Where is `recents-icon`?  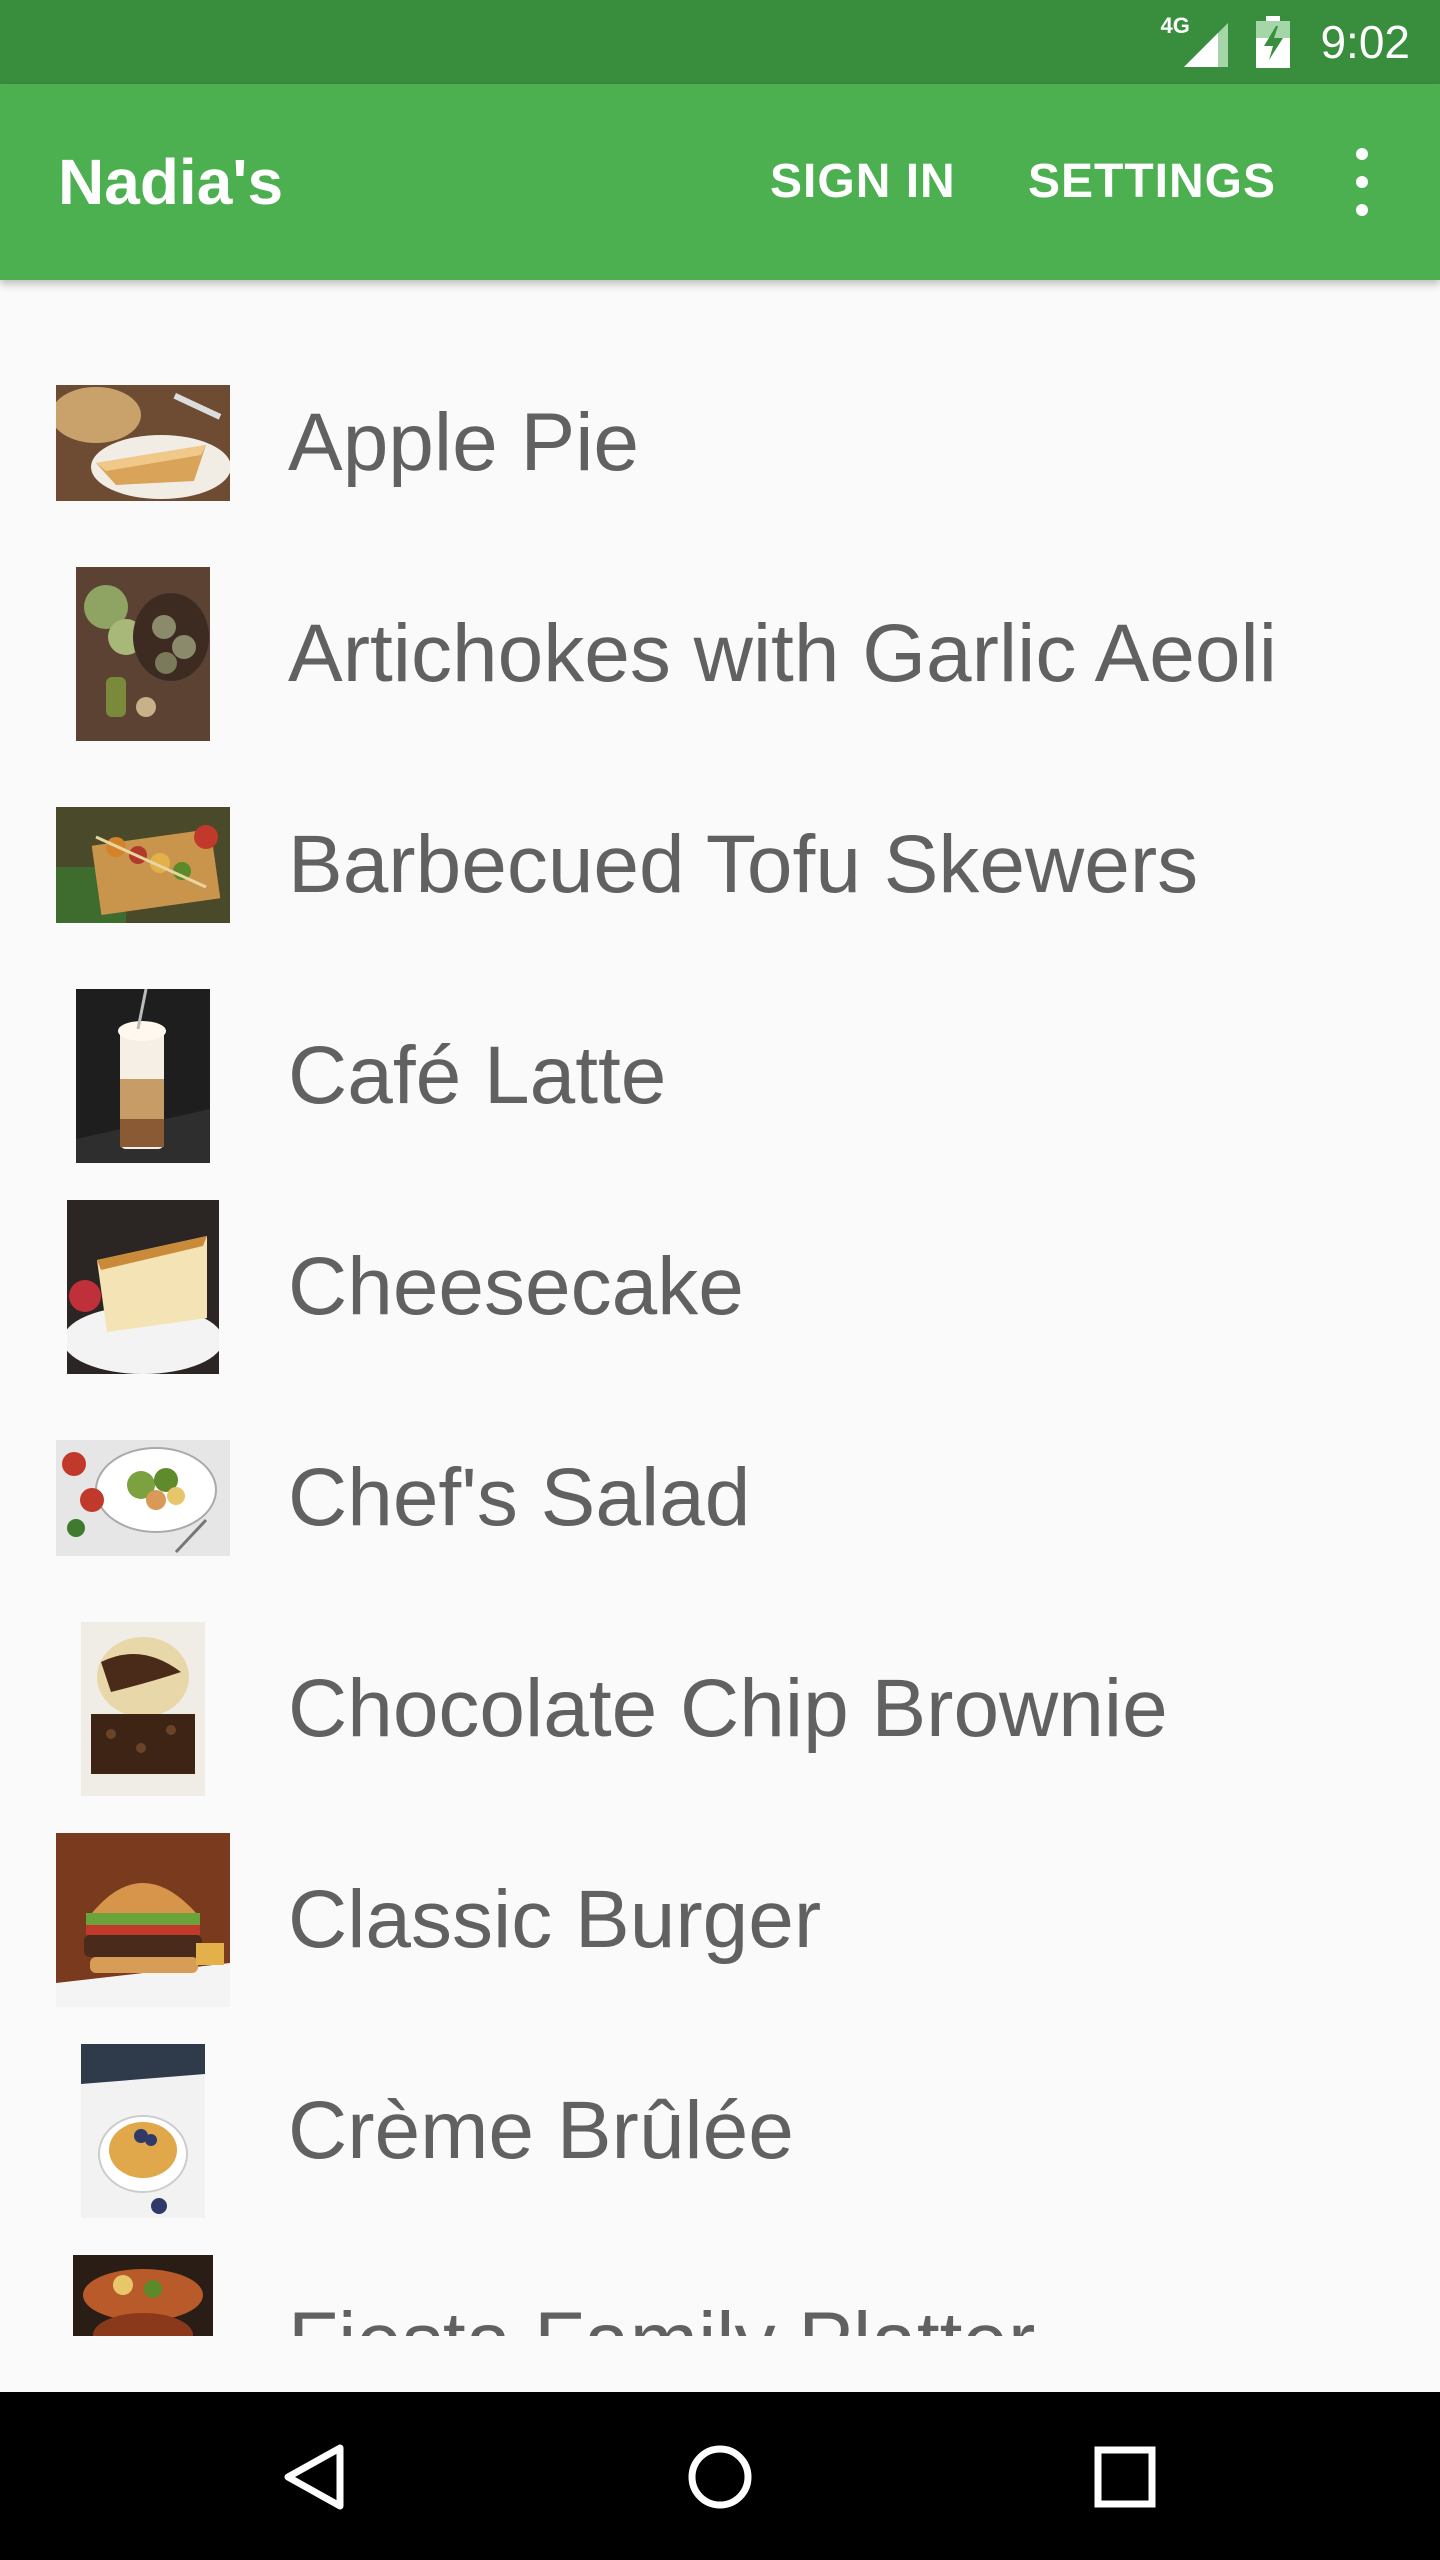 recents-icon is located at coordinates (1125, 2477).